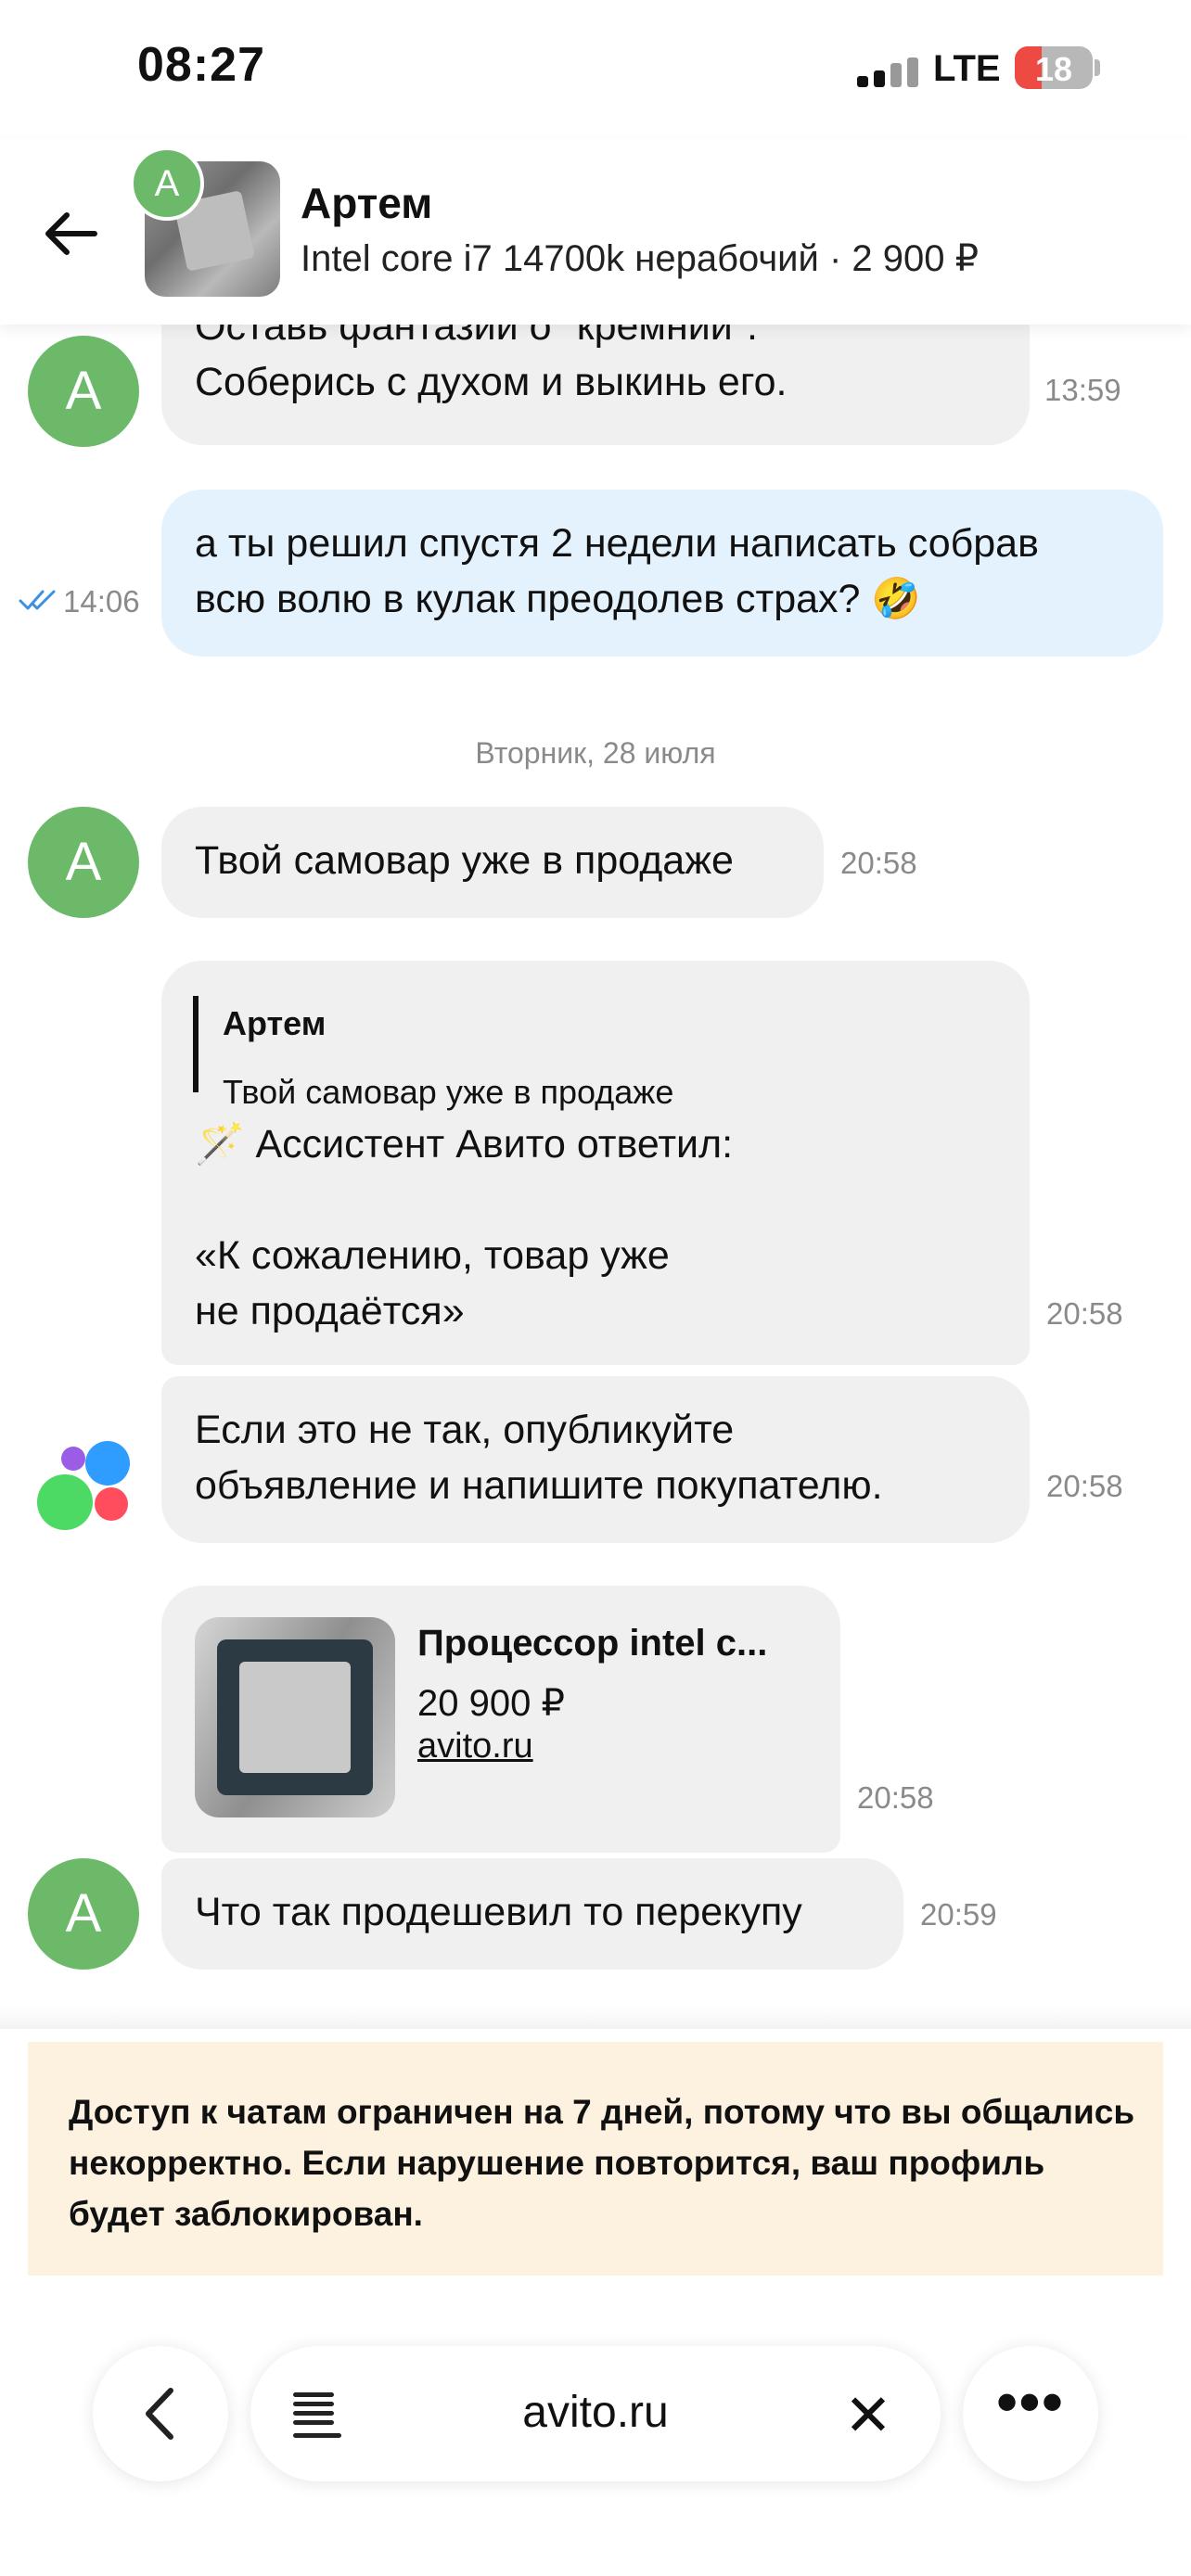 Image resolution: width=1191 pixels, height=2576 pixels. Describe the element at coordinates (475, 1746) in the screenshot. I see `listing-link: avito.ru` at that location.